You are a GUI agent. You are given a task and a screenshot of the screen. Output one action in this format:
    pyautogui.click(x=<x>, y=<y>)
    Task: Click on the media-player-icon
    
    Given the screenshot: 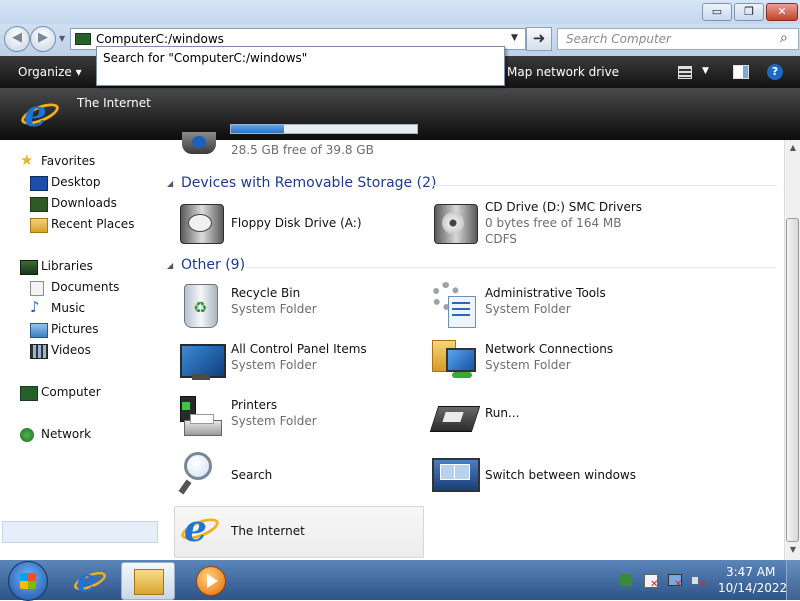 What is the action you would take?
    pyautogui.click(x=211, y=581)
    